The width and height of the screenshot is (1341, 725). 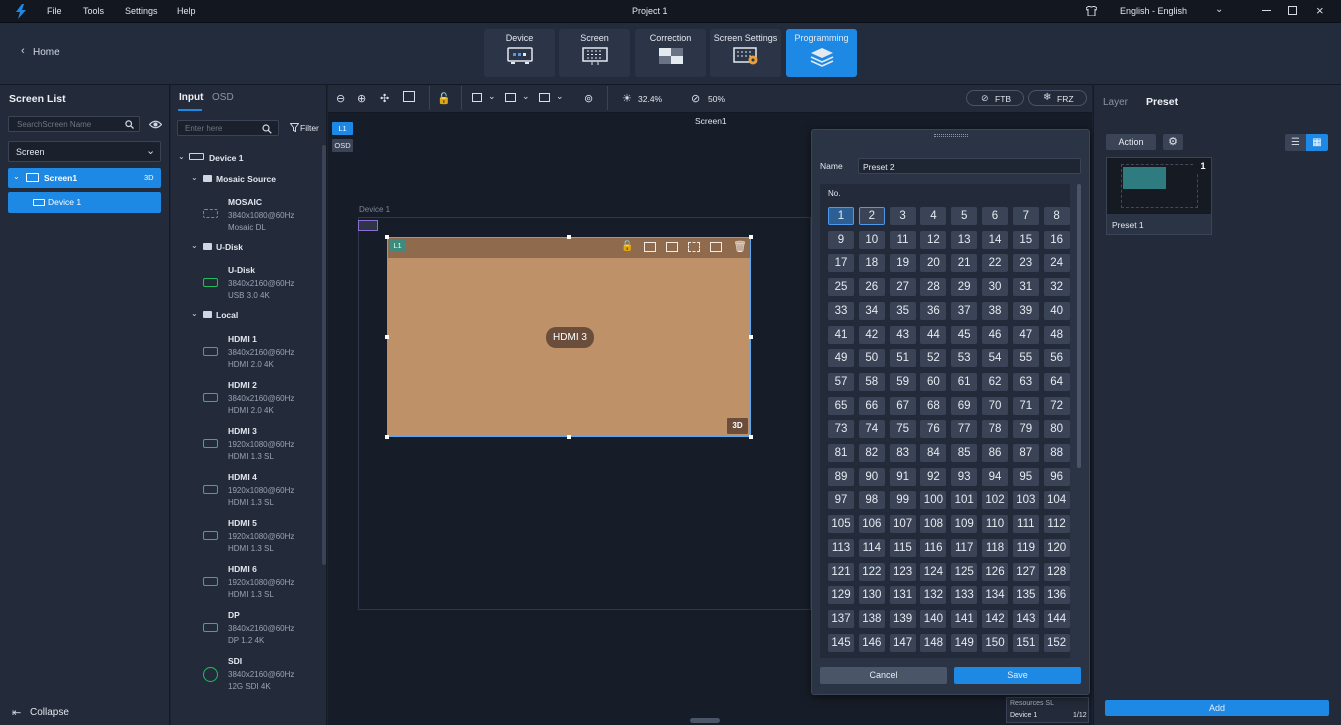 I want to click on preset-number-cell: 149, so click(x=964, y=642).